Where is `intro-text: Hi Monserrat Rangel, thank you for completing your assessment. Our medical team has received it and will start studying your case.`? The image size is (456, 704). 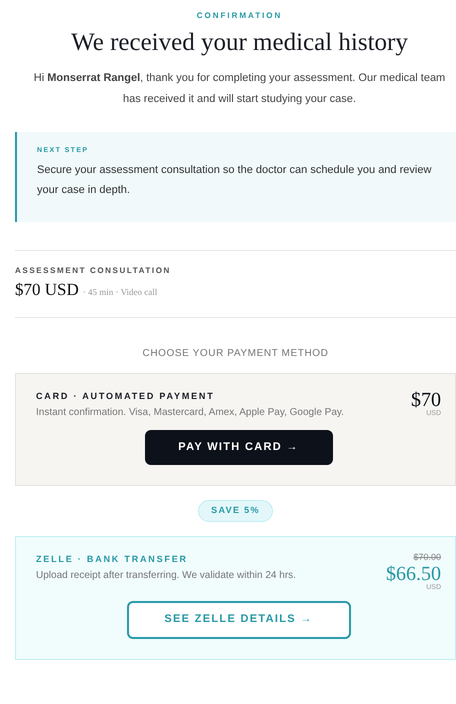
intro-text: Hi Monserrat Rangel, thank you for completing your assessment. Our medical team has received it and will start studying your case. is located at coordinates (239, 88).